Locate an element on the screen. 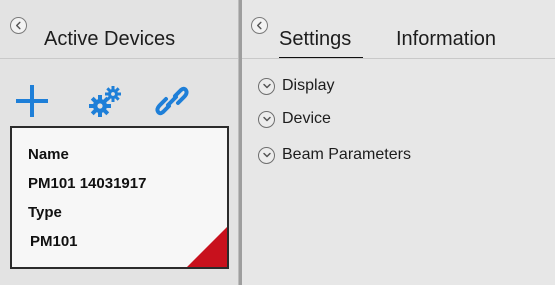  header-divider is located at coordinates (119, 58).